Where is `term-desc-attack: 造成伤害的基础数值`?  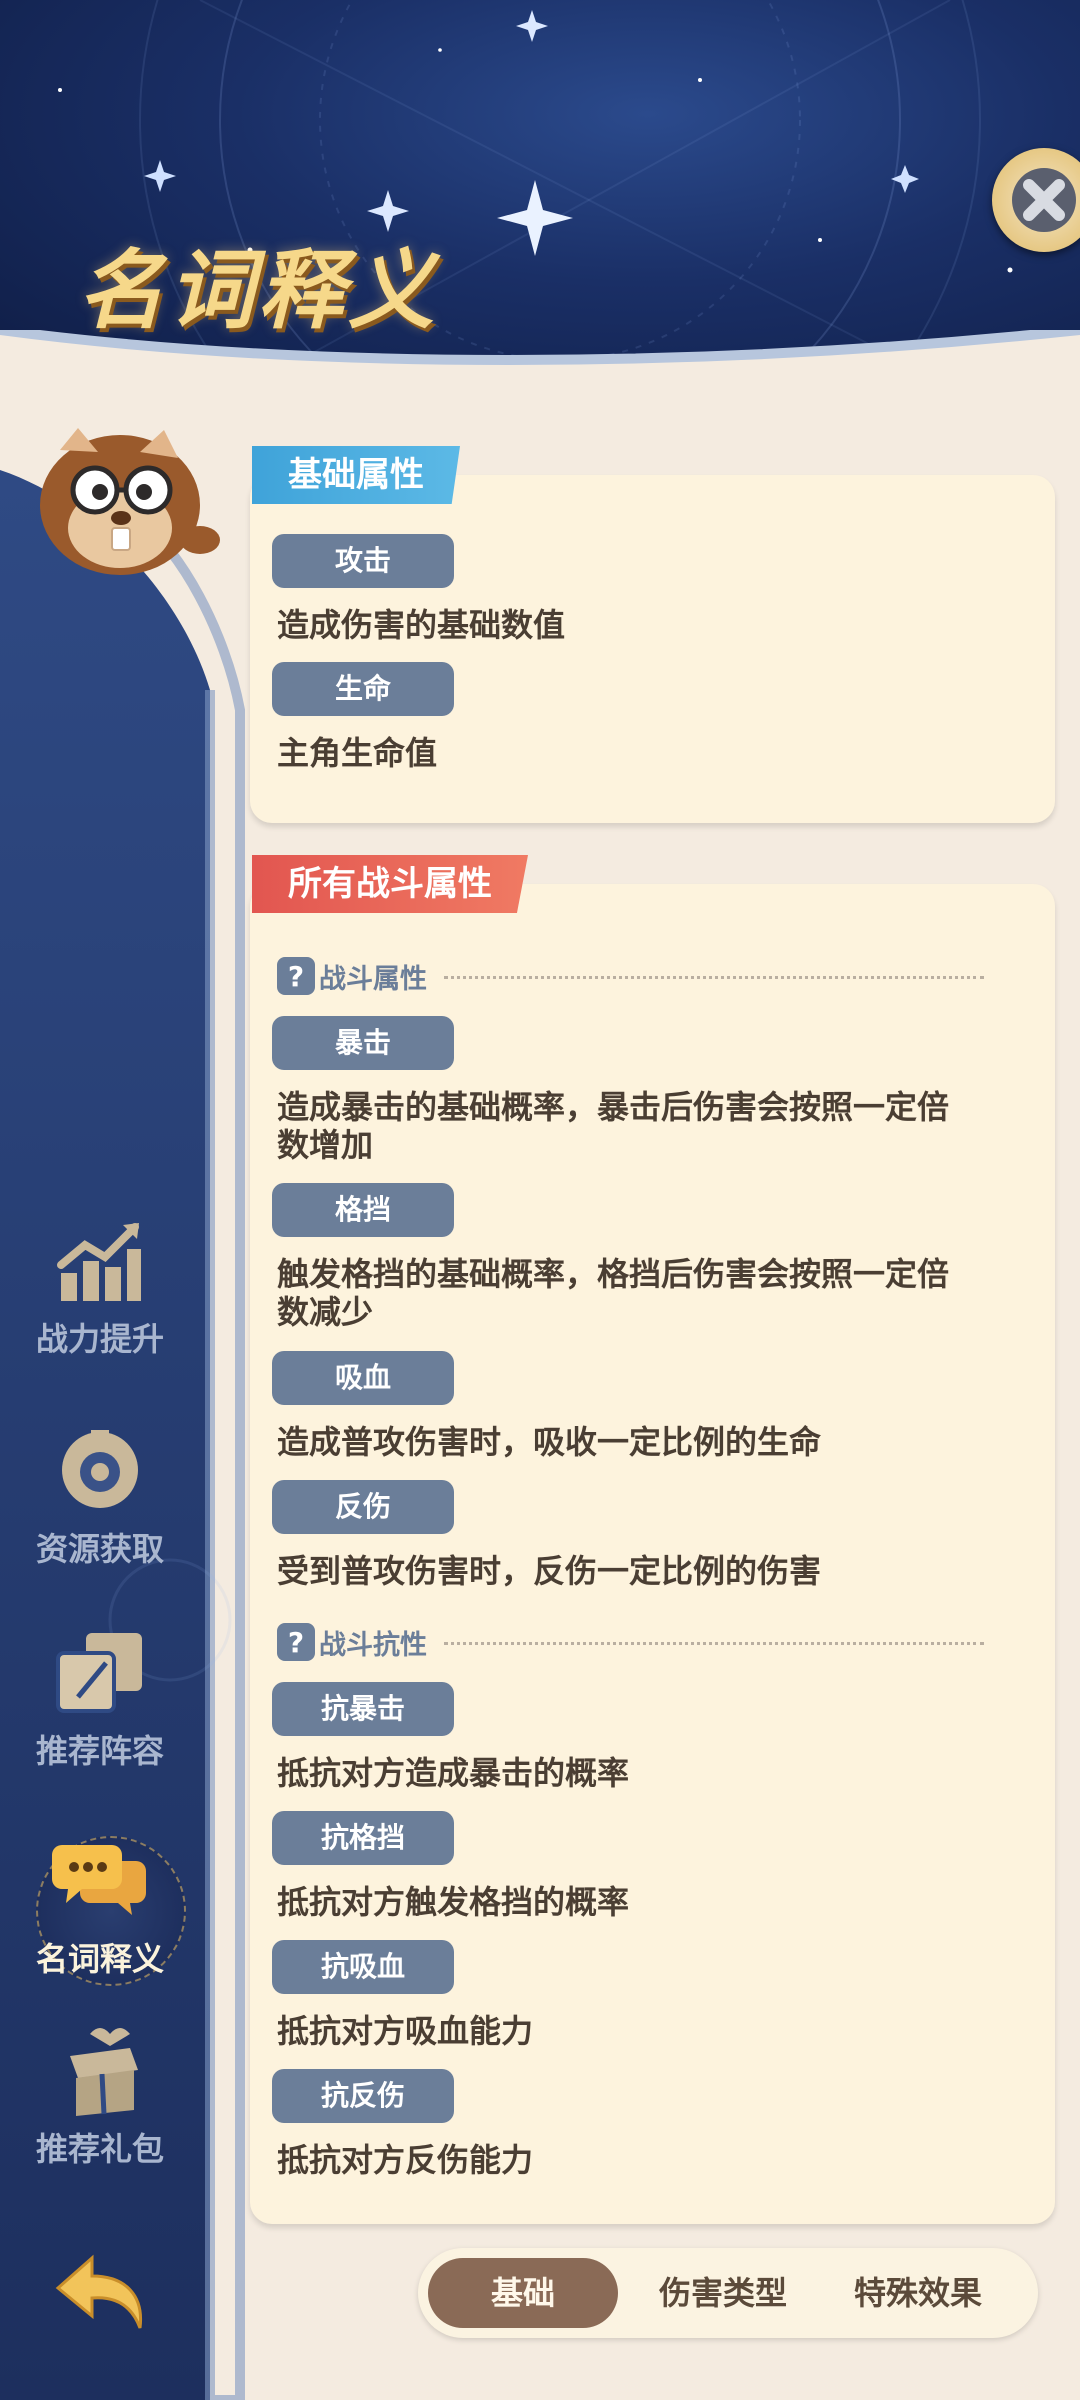
term-desc-attack: 造成伤害的基础数值 is located at coordinates (421, 625).